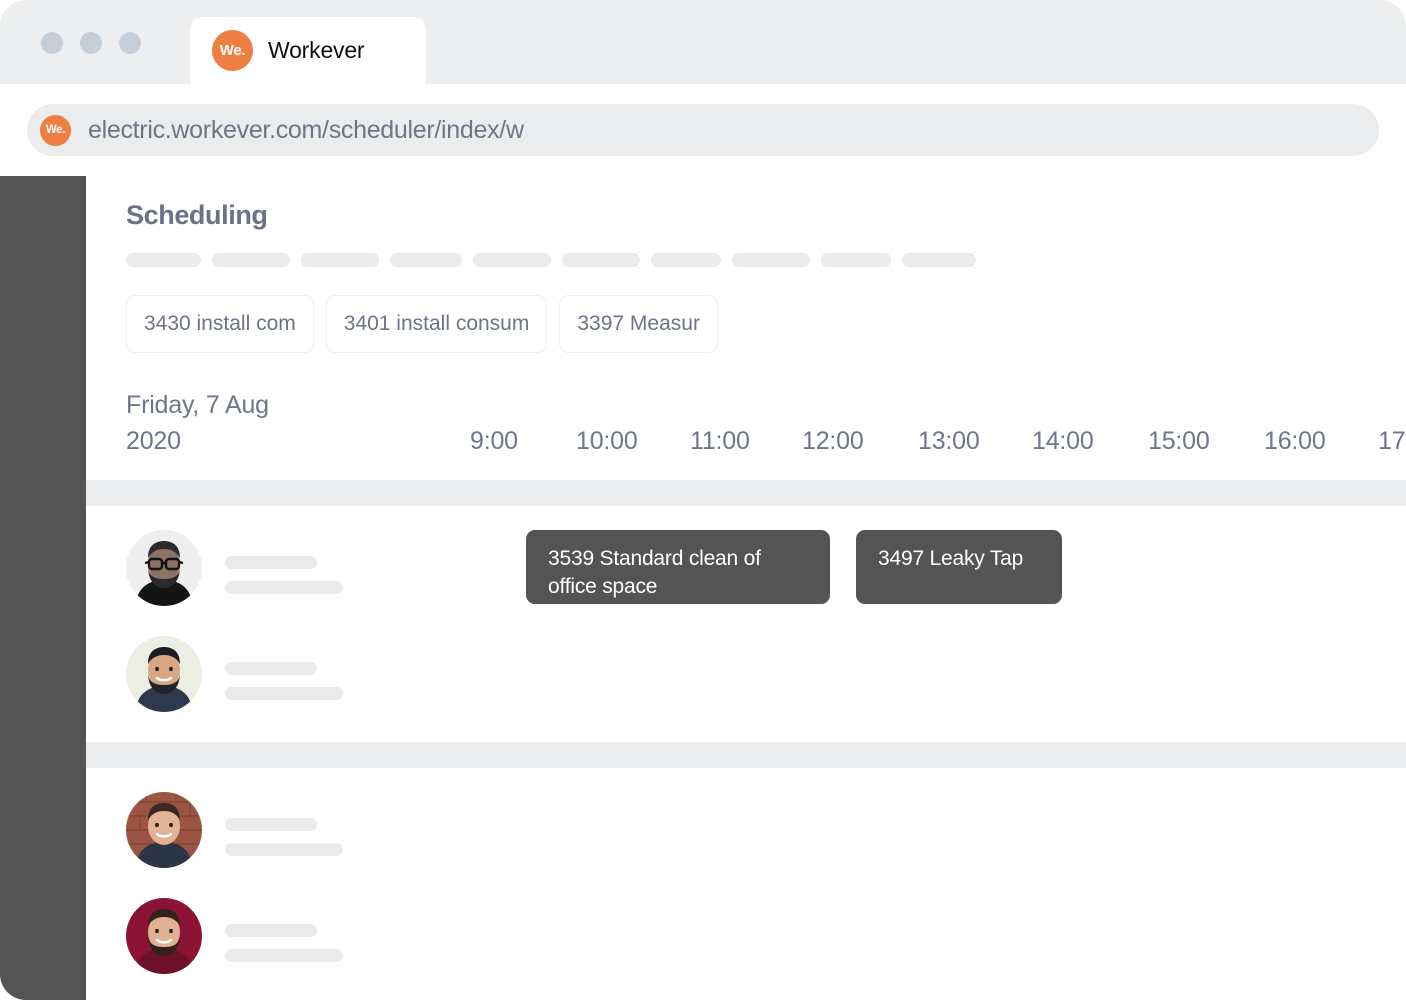 Image resolution: width=1406 pixels, height=1000 pixels. I want to click on site-favicon-icon: We., so click(55, 130).